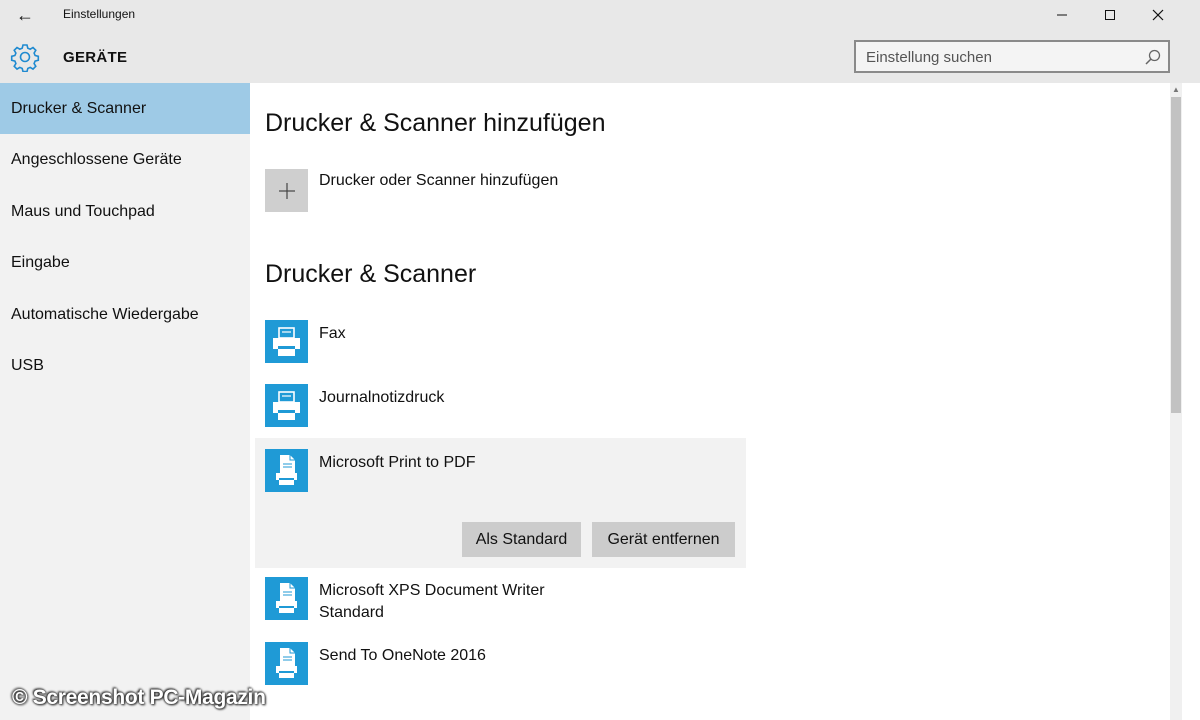 The image size is (1200, 720). Describe the element at coordinates (600, 56) in the screenshot. I see `page-header: GERÄTE` at that location.